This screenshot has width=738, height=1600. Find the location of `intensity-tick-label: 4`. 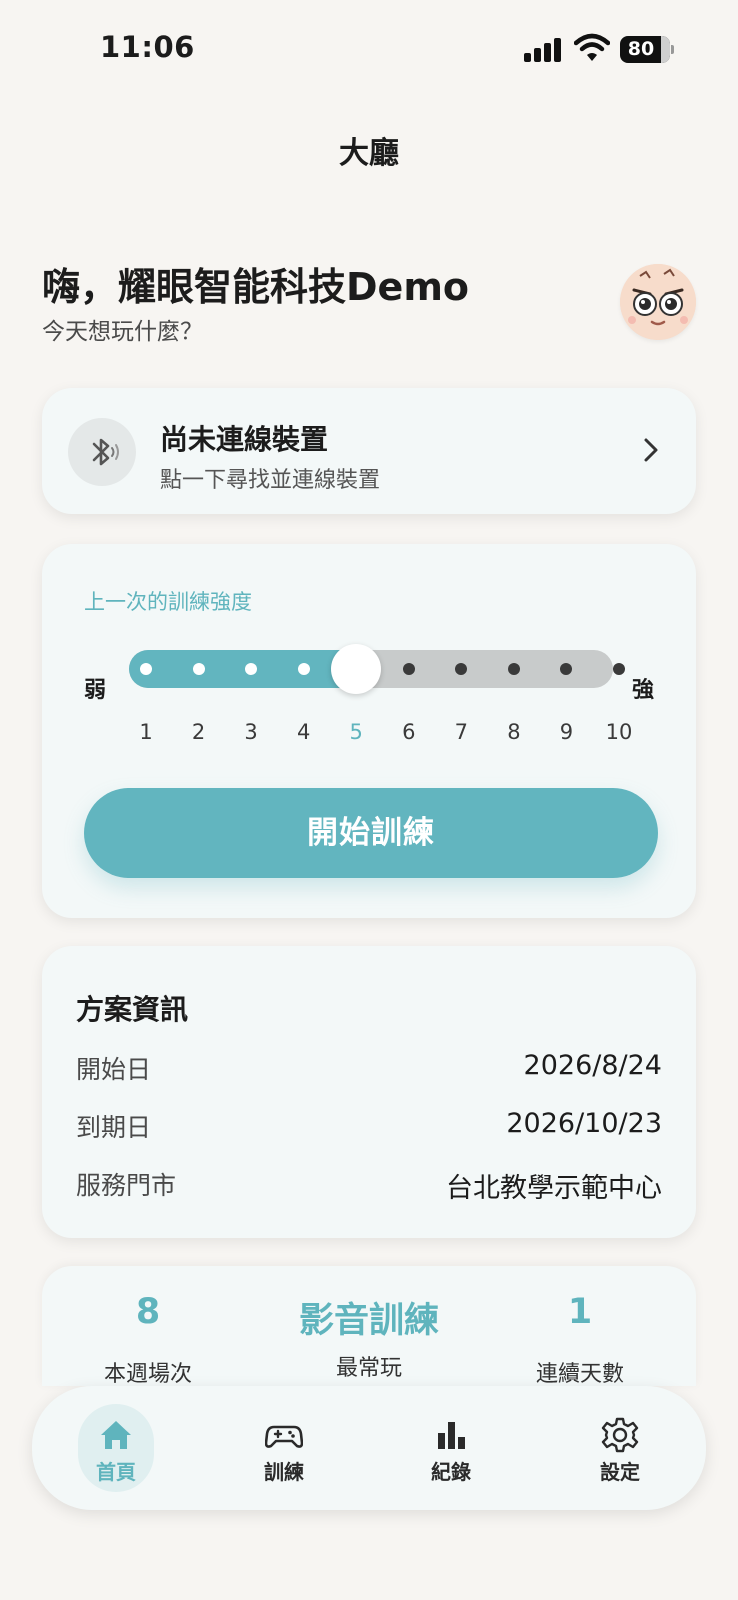

intensity-tick-label: 4 is located at coordinates (303, 732).